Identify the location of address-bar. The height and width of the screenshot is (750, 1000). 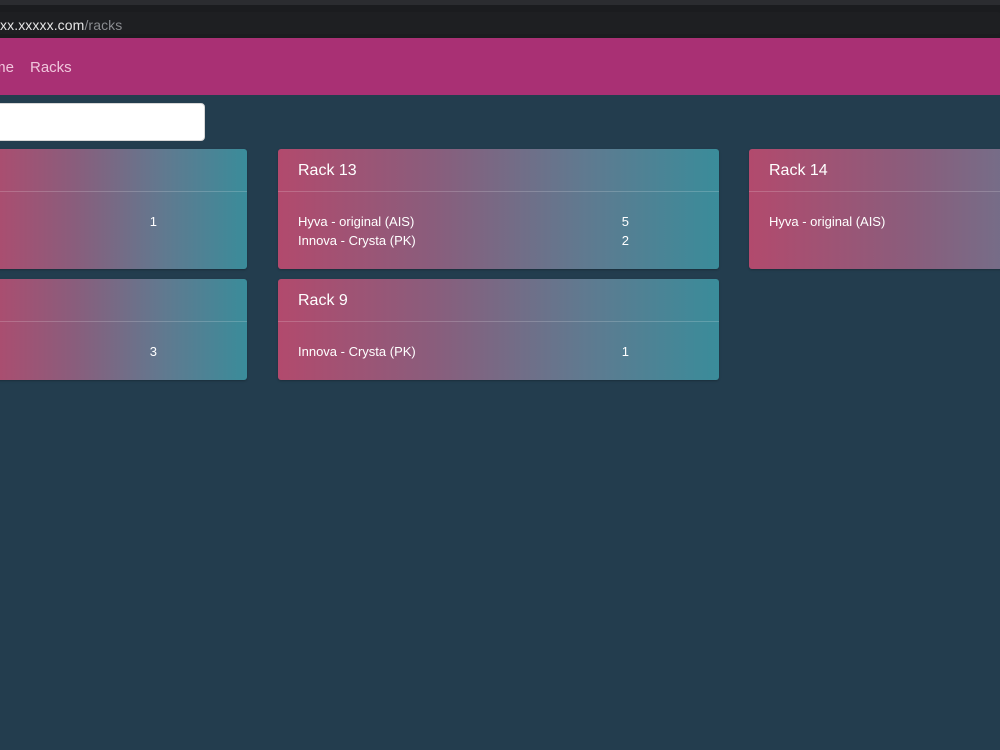
(500, 23).